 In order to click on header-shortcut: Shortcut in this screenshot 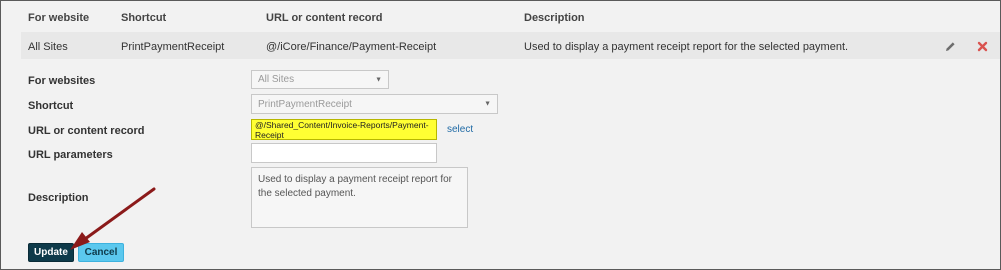, I will do `click(144, 18)`.